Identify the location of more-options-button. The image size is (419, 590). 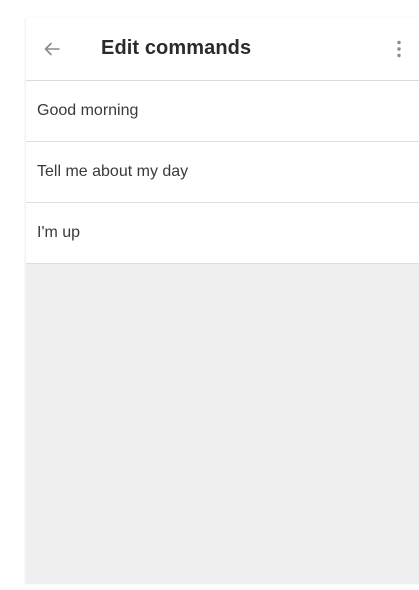
(399, 49).